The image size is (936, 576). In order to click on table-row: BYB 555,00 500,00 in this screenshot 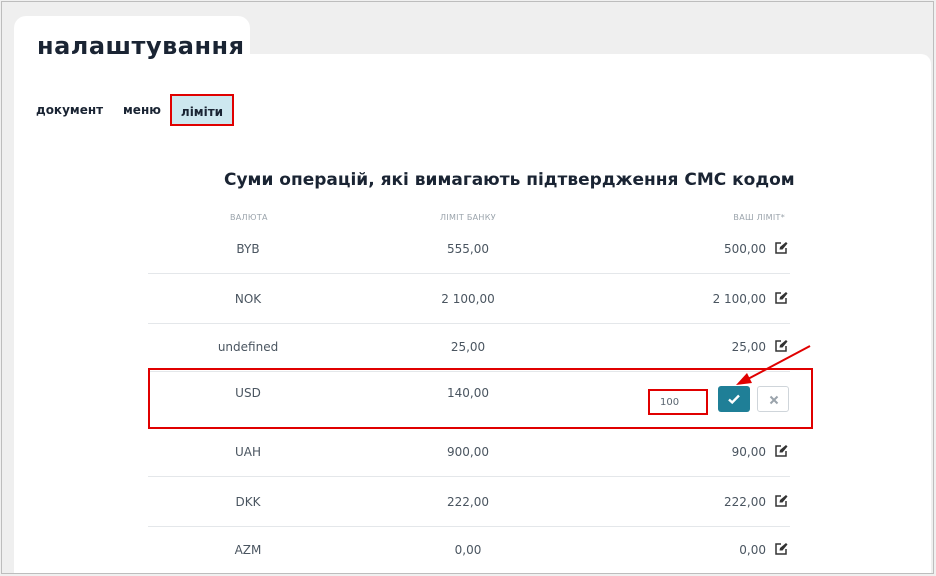, I will do `click(469, 249)`.